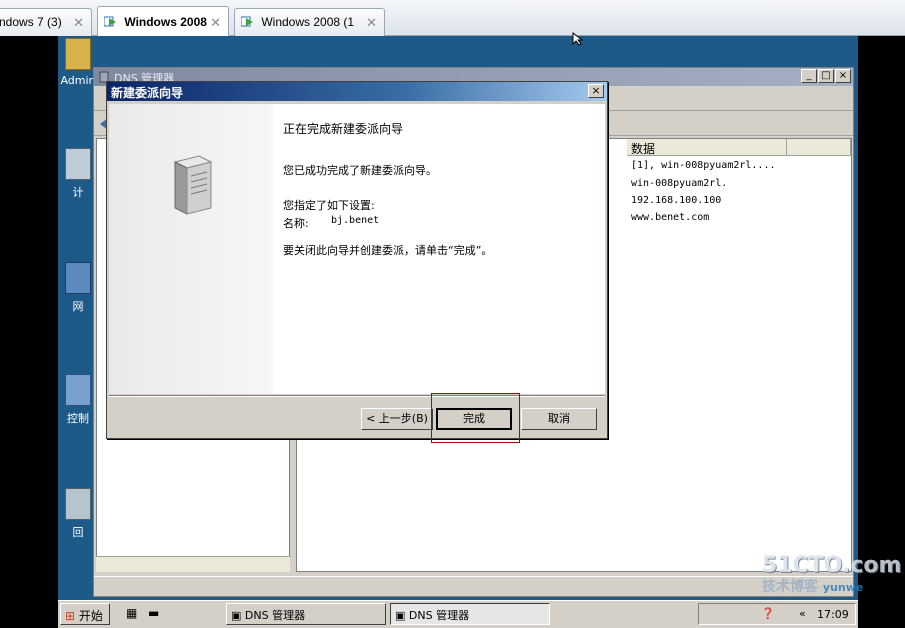 Image resolution: width=905 pixels, height=628 pixels. Describe the element at coordinates (357, 91) in the screenshot. I see `wizard-titlebar: 新建委派向导 ×` at that location.